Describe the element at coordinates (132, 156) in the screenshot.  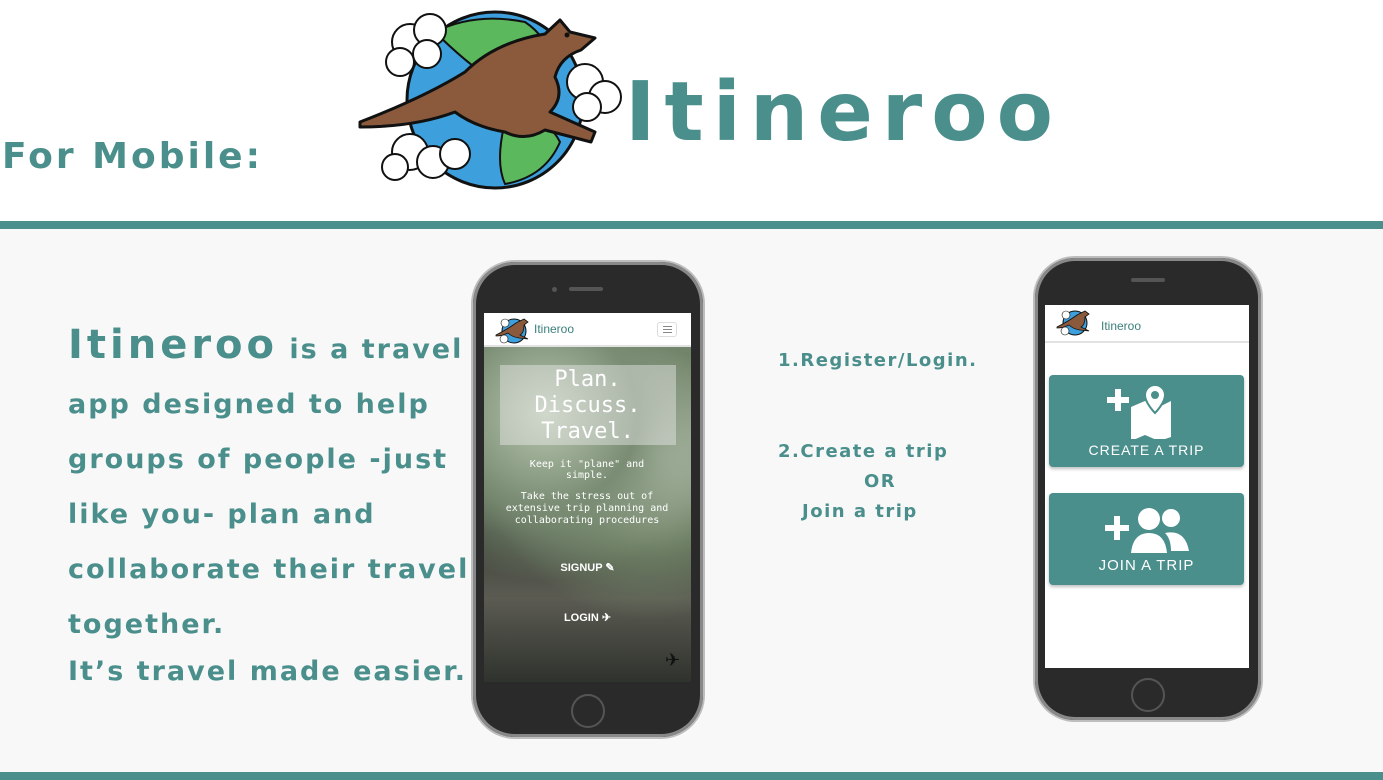
I see `platform-label: For Mobile:` at that location.